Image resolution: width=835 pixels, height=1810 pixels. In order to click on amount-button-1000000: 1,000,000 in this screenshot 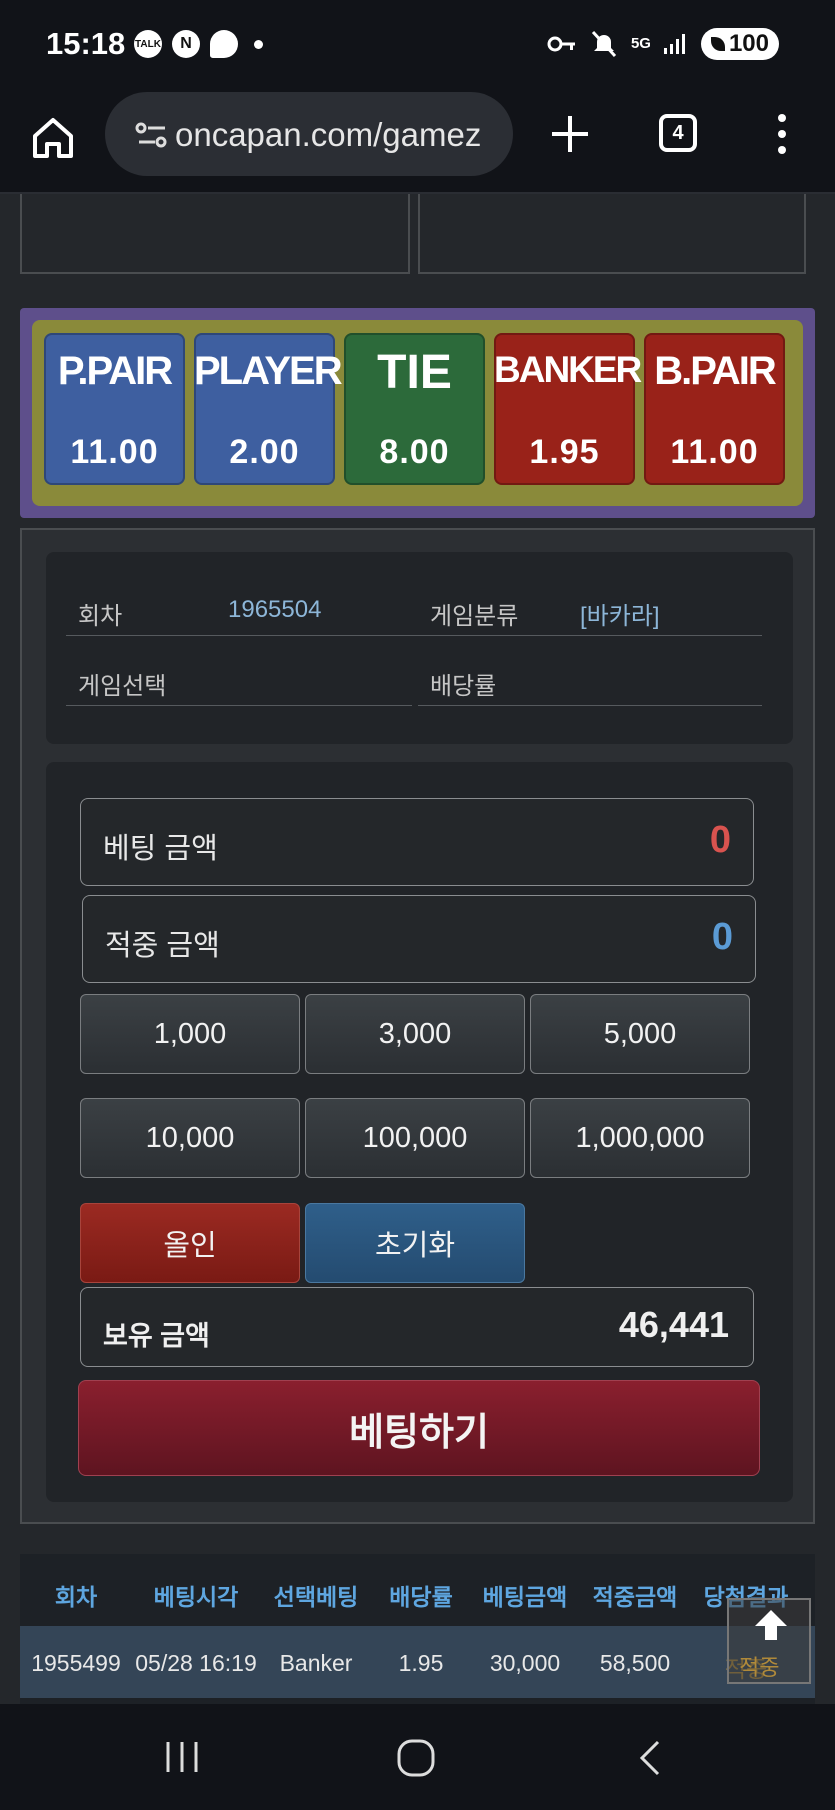, I will do `click(640, 1138)`.